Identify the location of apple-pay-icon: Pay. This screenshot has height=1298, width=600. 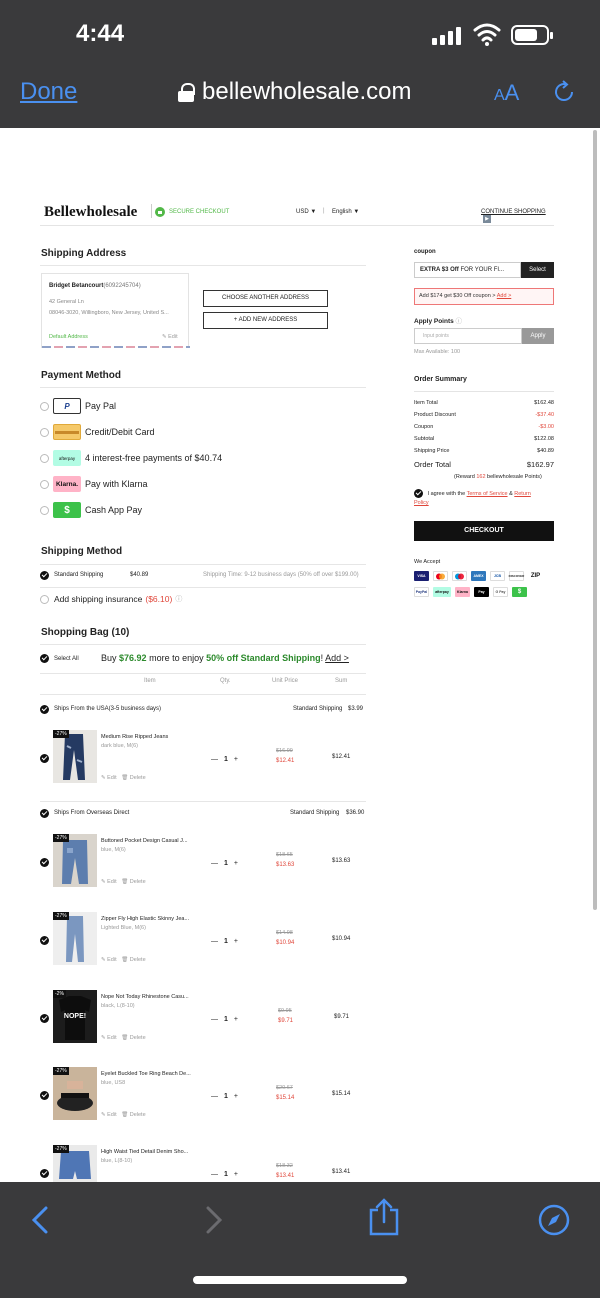
(481, 592).